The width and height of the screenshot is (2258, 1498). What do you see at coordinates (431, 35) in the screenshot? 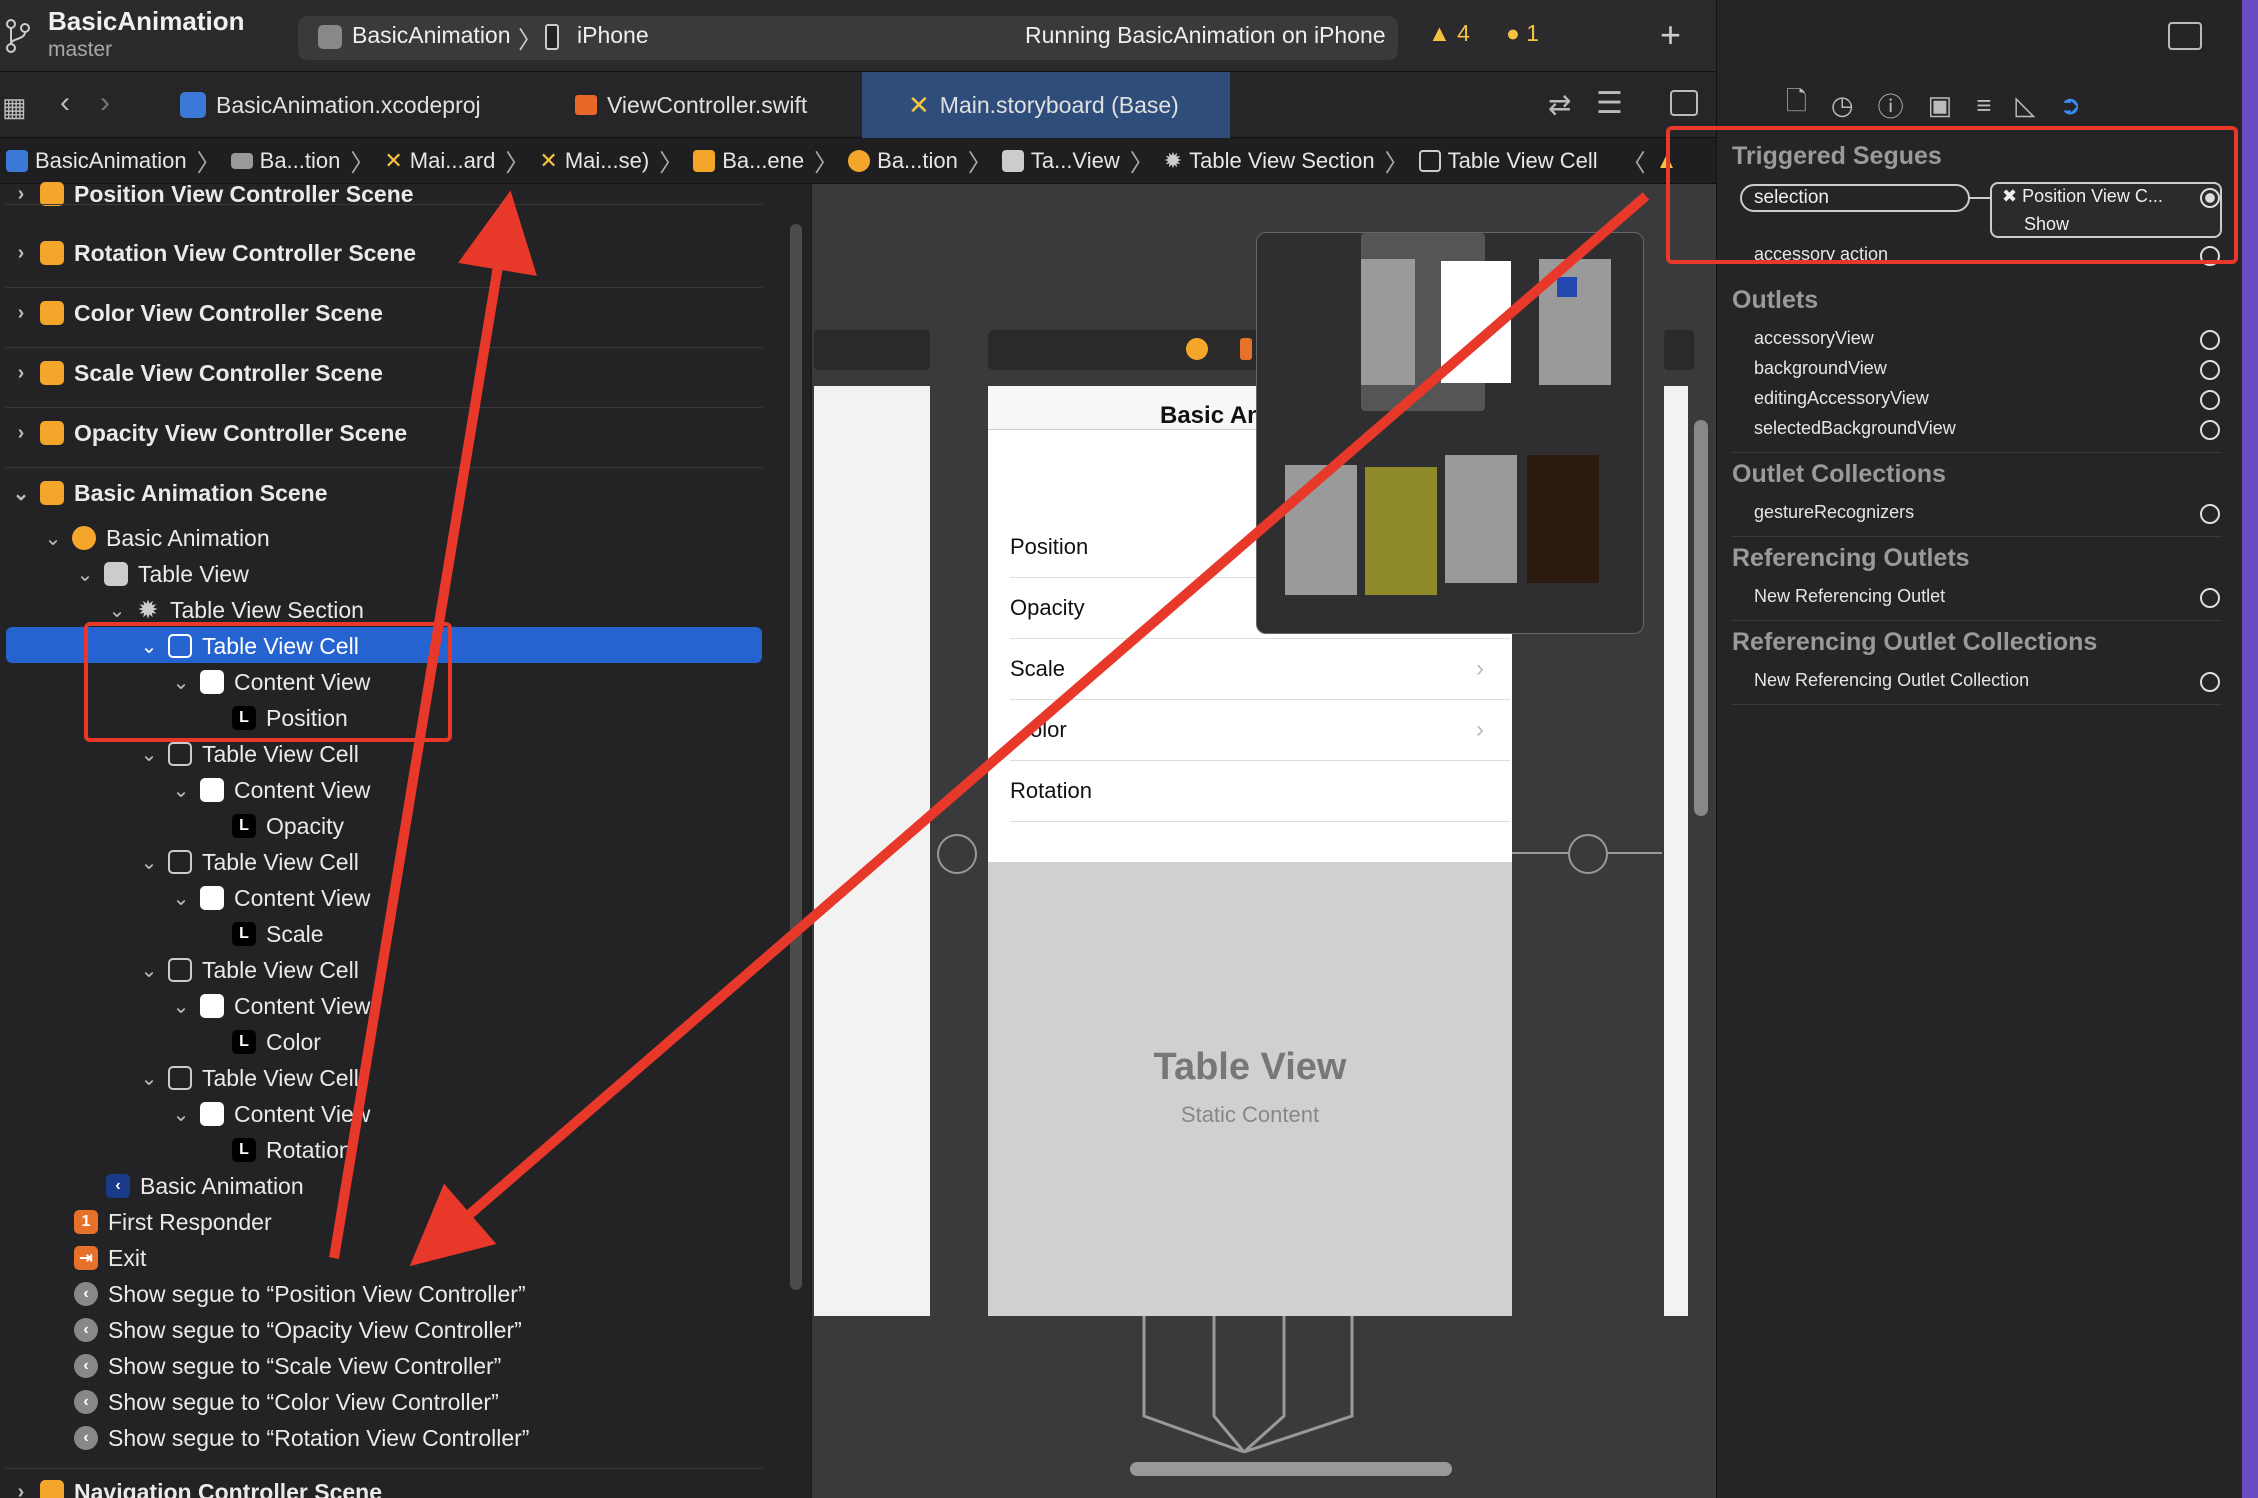
I see `scheme-name: BasicAnimation` at bounding box center [431, 35].